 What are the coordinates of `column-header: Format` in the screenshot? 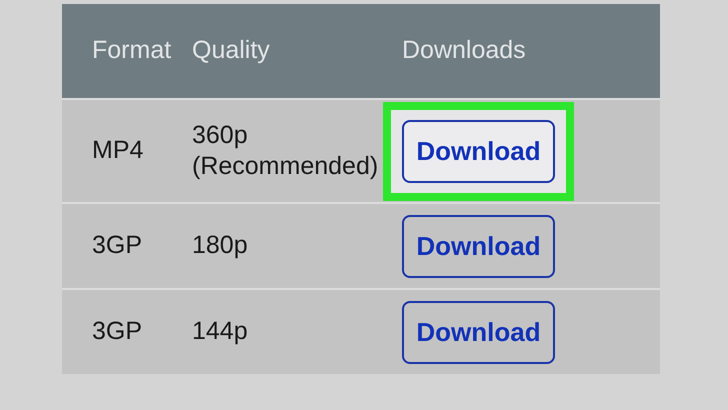 It's located at (132, 50).